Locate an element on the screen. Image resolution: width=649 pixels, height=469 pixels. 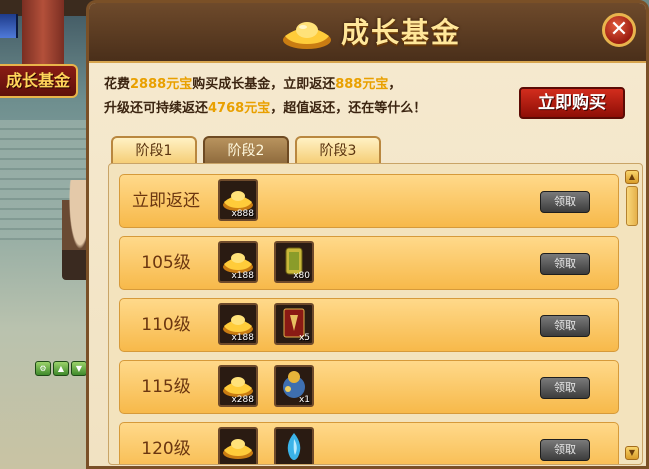
reward-row: 立即返还 x888 领取 is located at coordinates (369, 201).